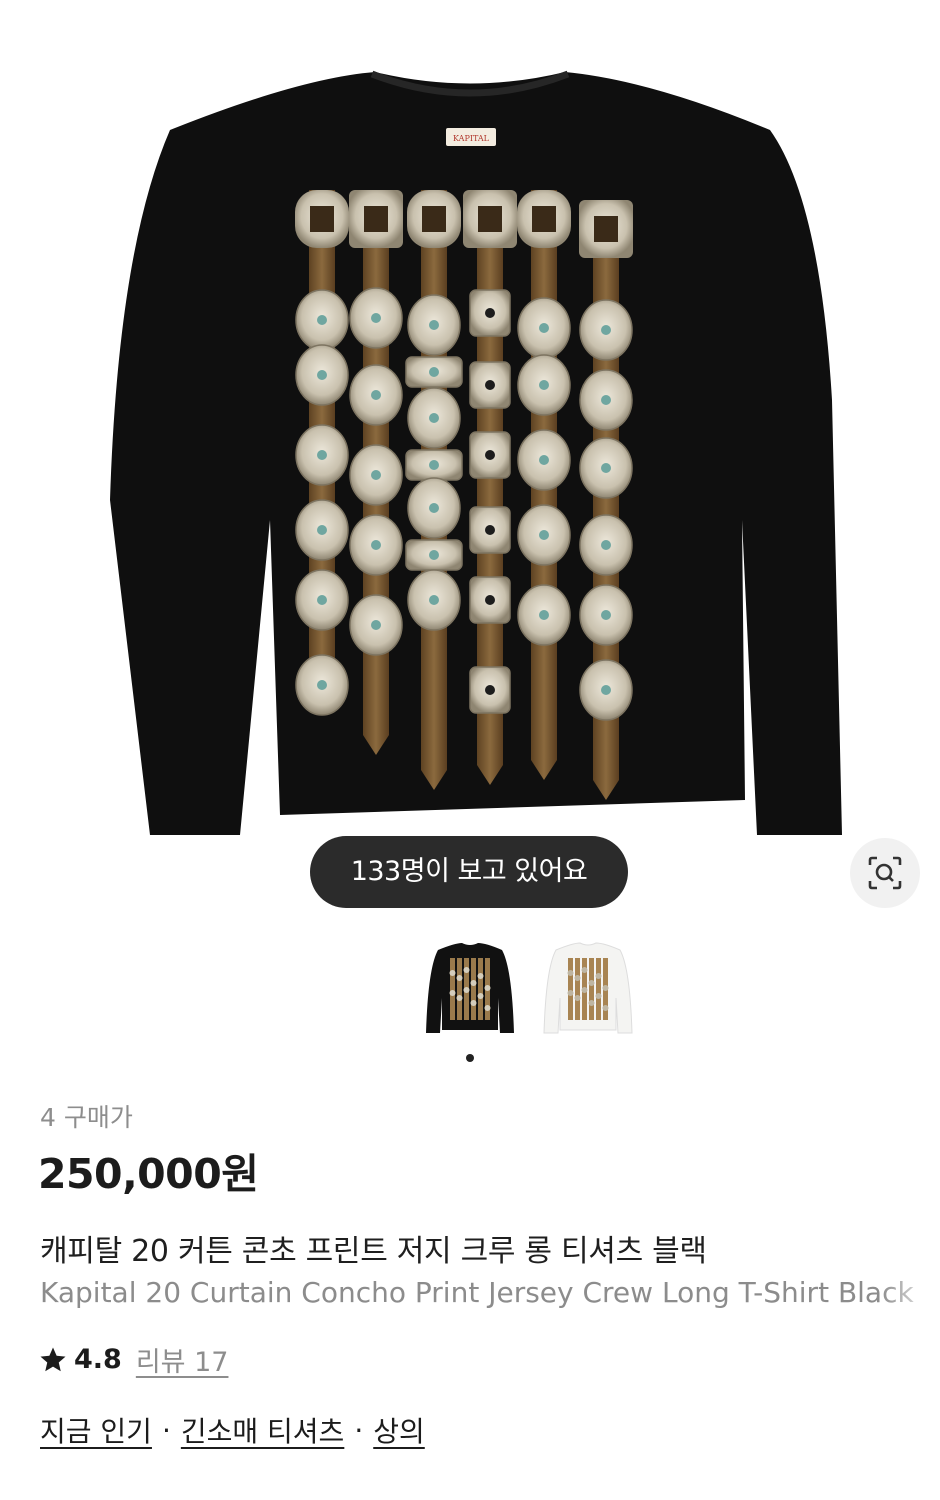 The image size is (940, 1500). I want to click on thumbnail-black, so click(470, 990).